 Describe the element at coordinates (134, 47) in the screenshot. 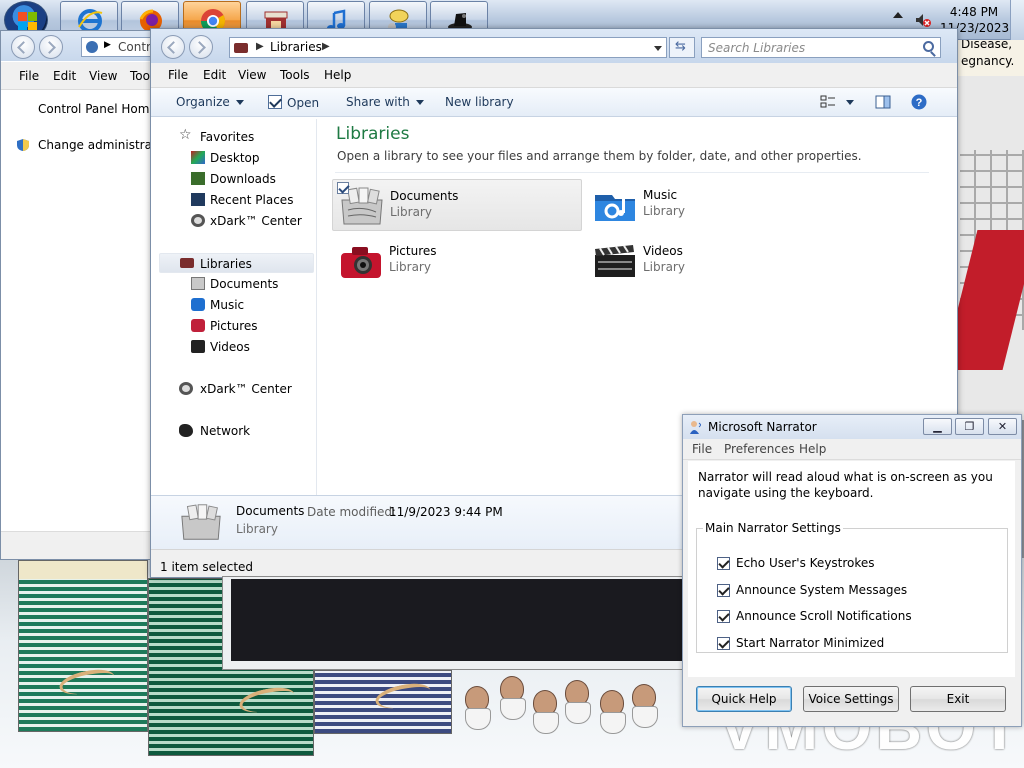

I see `control-panel-crumb: Contr` at that location.